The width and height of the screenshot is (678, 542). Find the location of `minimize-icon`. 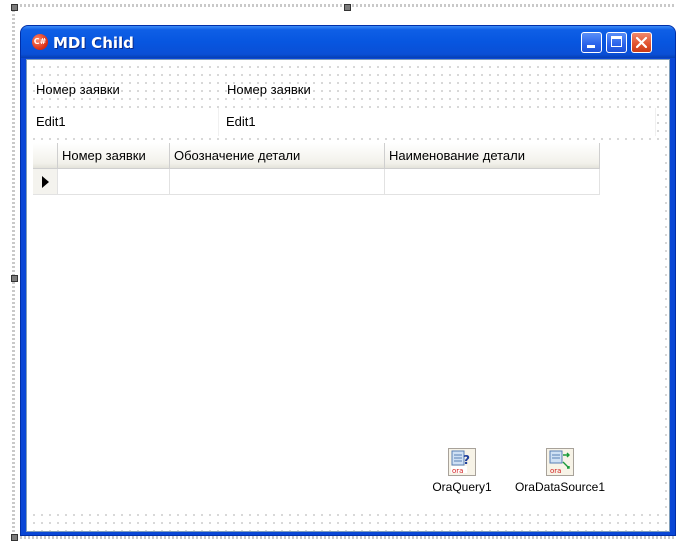

minimize-icon is located at coordinates (591, 46).